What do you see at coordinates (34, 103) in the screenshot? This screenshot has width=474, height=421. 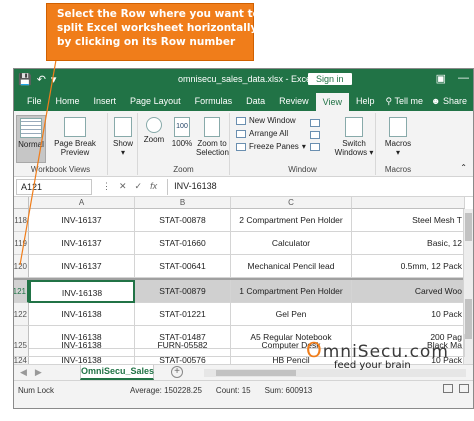 I see `tab-file: File` at bounding box center [34, 103].